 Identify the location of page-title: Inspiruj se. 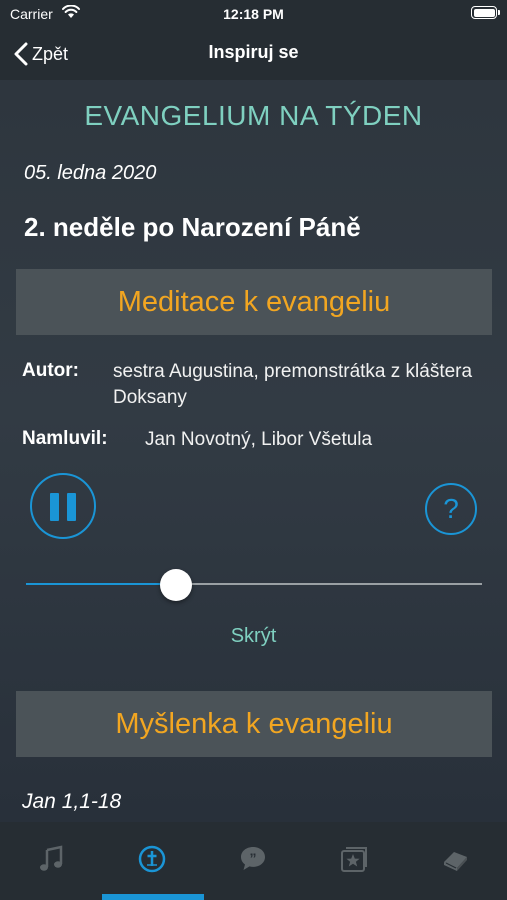
(253, 52).